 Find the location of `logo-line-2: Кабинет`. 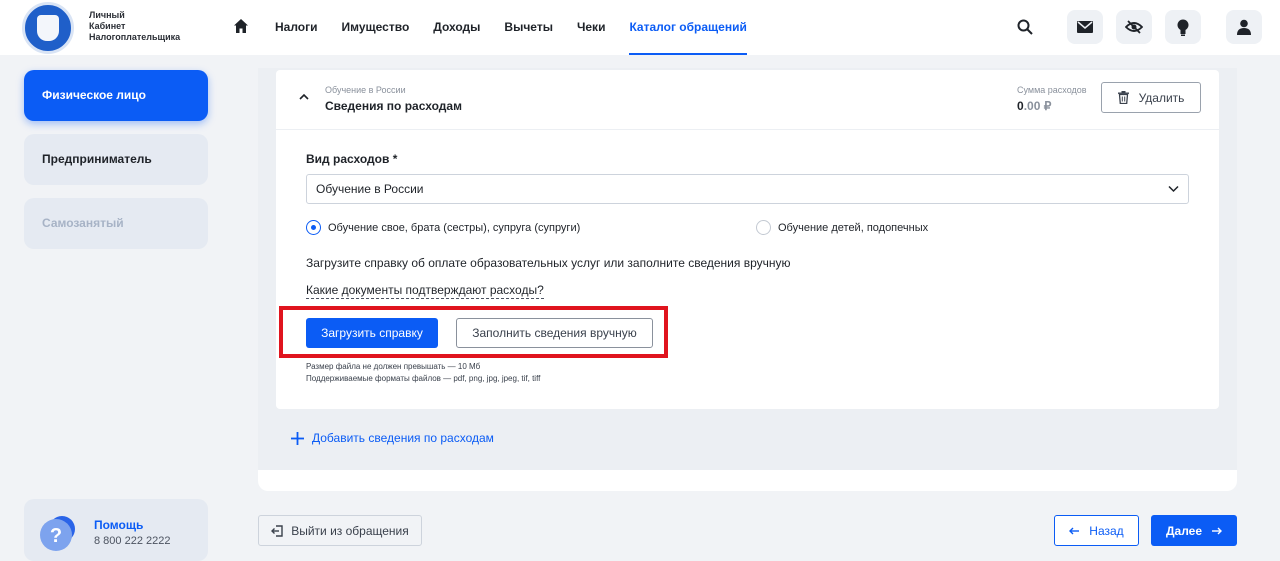

logo-line-2: Кабинет is located at coordinates (107, 26).